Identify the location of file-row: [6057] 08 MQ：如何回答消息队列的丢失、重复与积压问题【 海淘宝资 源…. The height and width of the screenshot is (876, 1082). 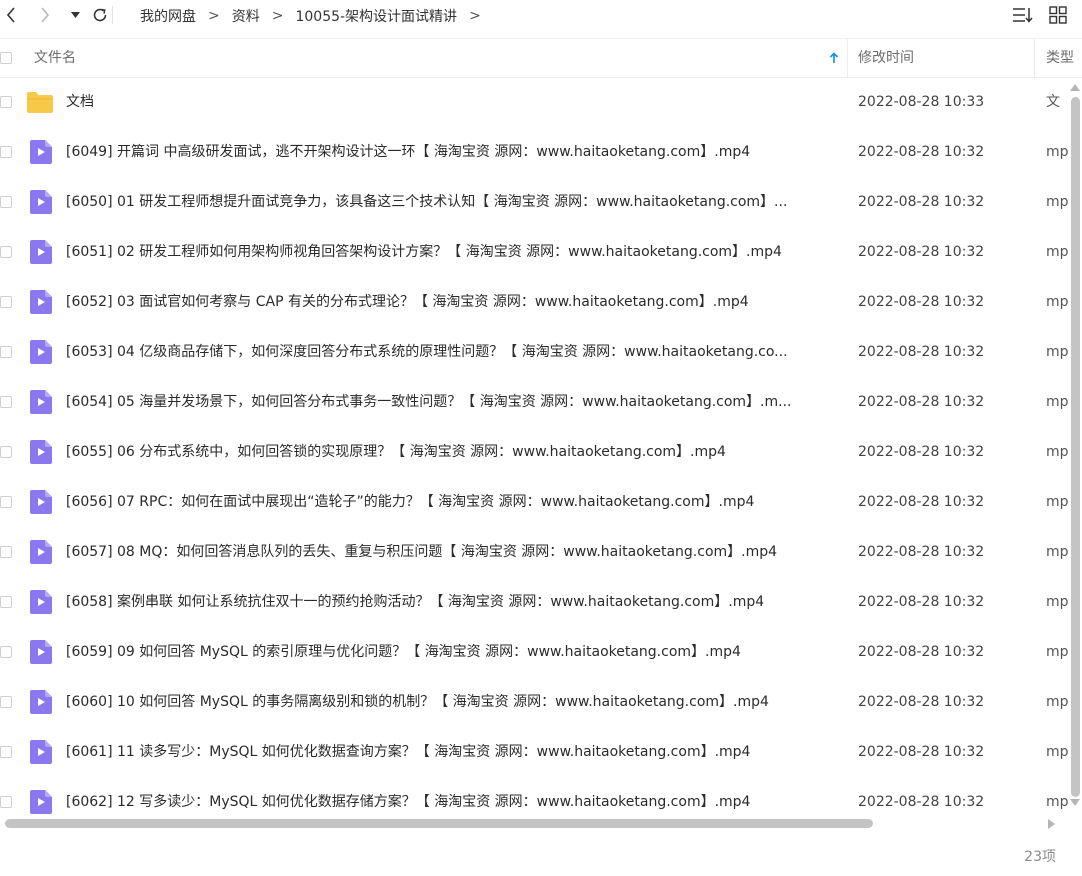
(534, 552).